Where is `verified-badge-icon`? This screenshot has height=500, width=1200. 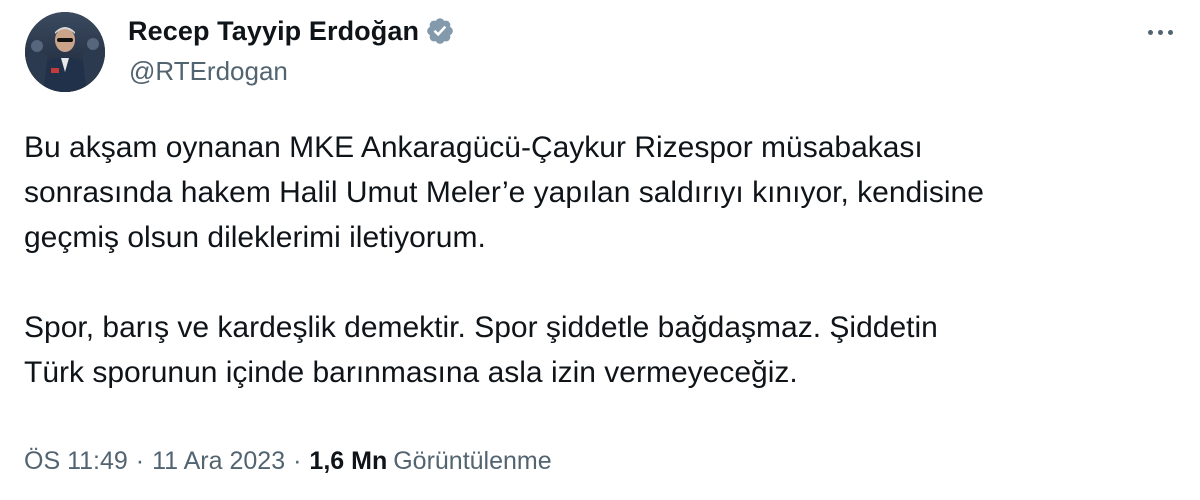 verified-badge-icon is located at coordinates (440, 31).